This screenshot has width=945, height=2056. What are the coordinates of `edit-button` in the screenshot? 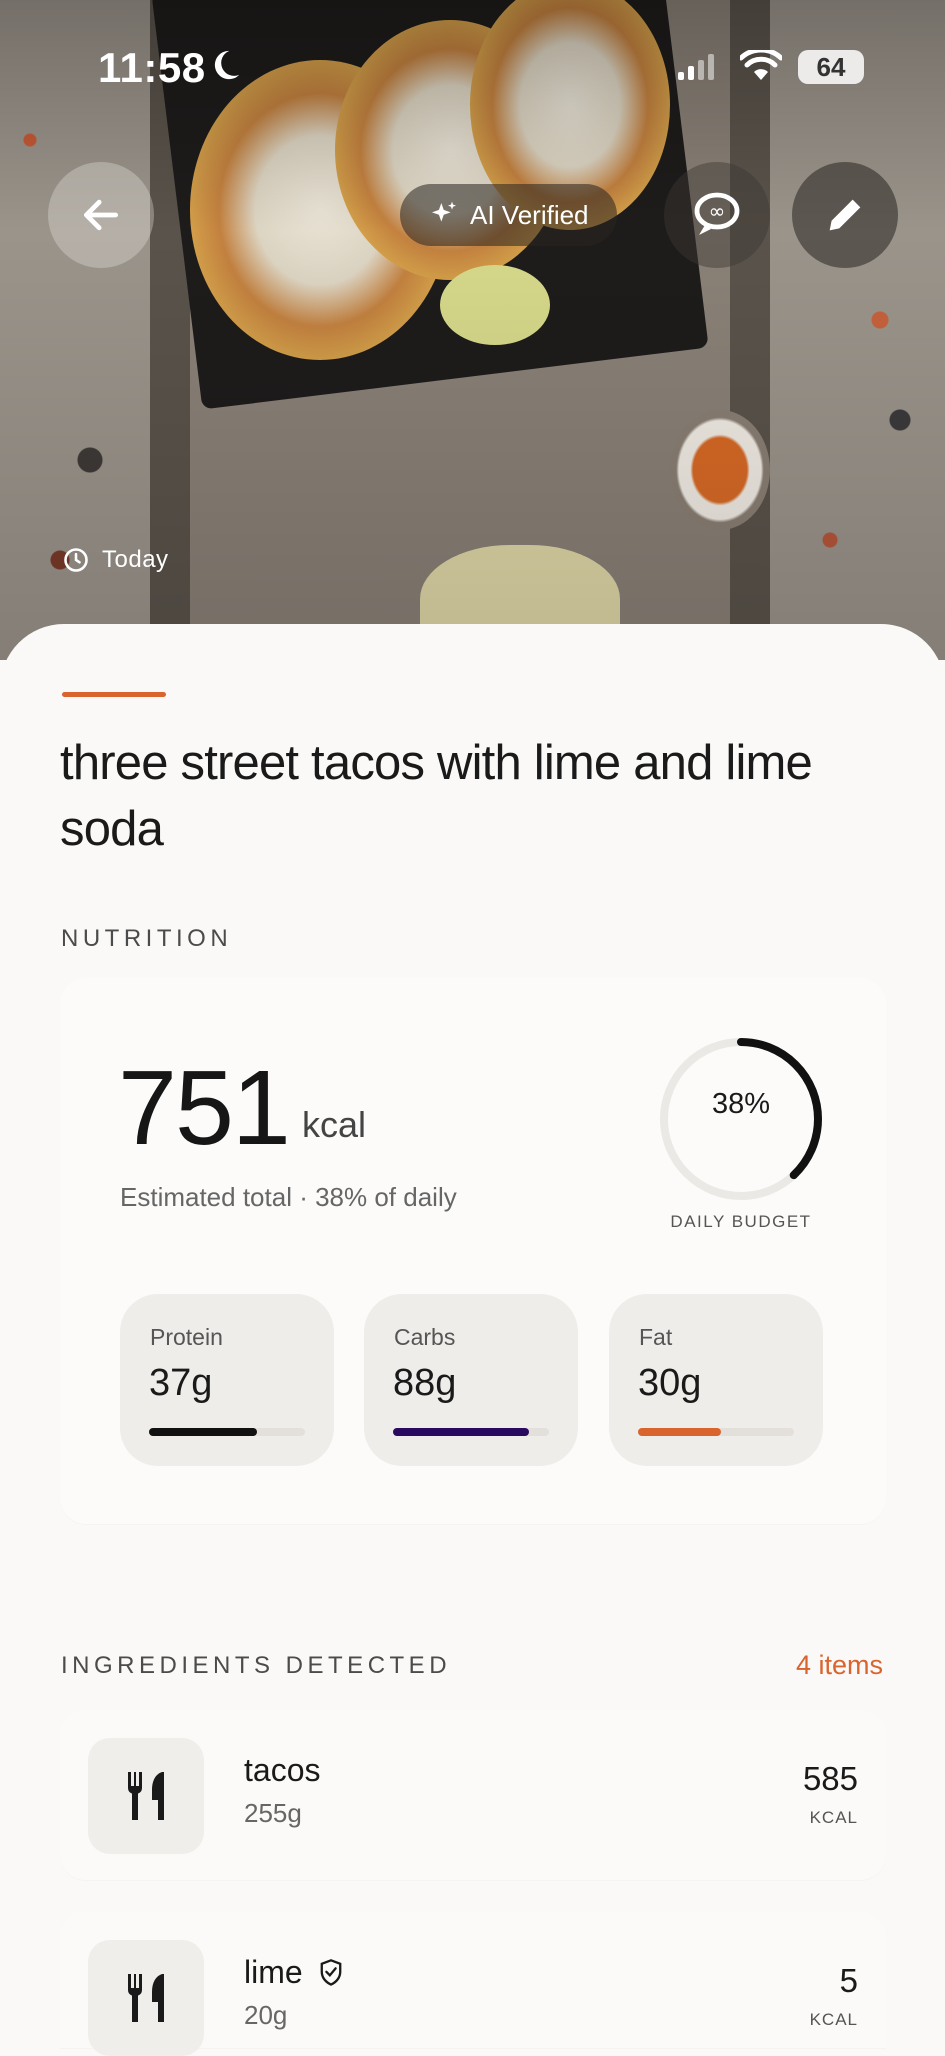 It's located at (845, 215).